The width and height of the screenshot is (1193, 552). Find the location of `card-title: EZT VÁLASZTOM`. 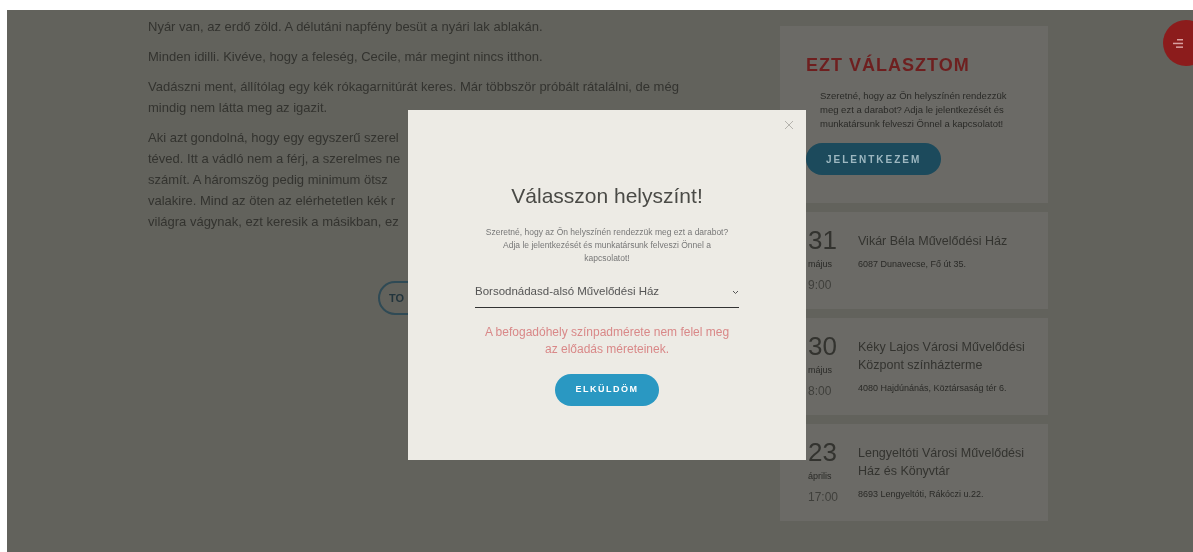

card-title: EZT VÁLASZTOM is located at coordinates (888, 65).